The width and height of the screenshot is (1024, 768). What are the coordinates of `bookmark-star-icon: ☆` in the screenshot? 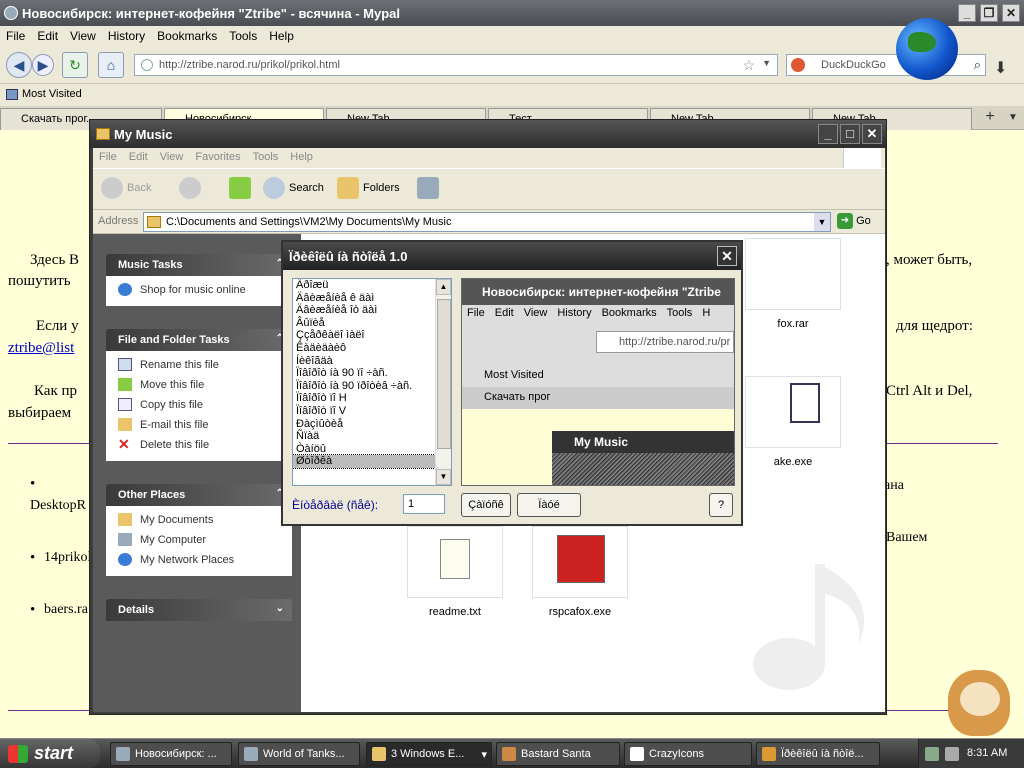 It's located at (748, 65).